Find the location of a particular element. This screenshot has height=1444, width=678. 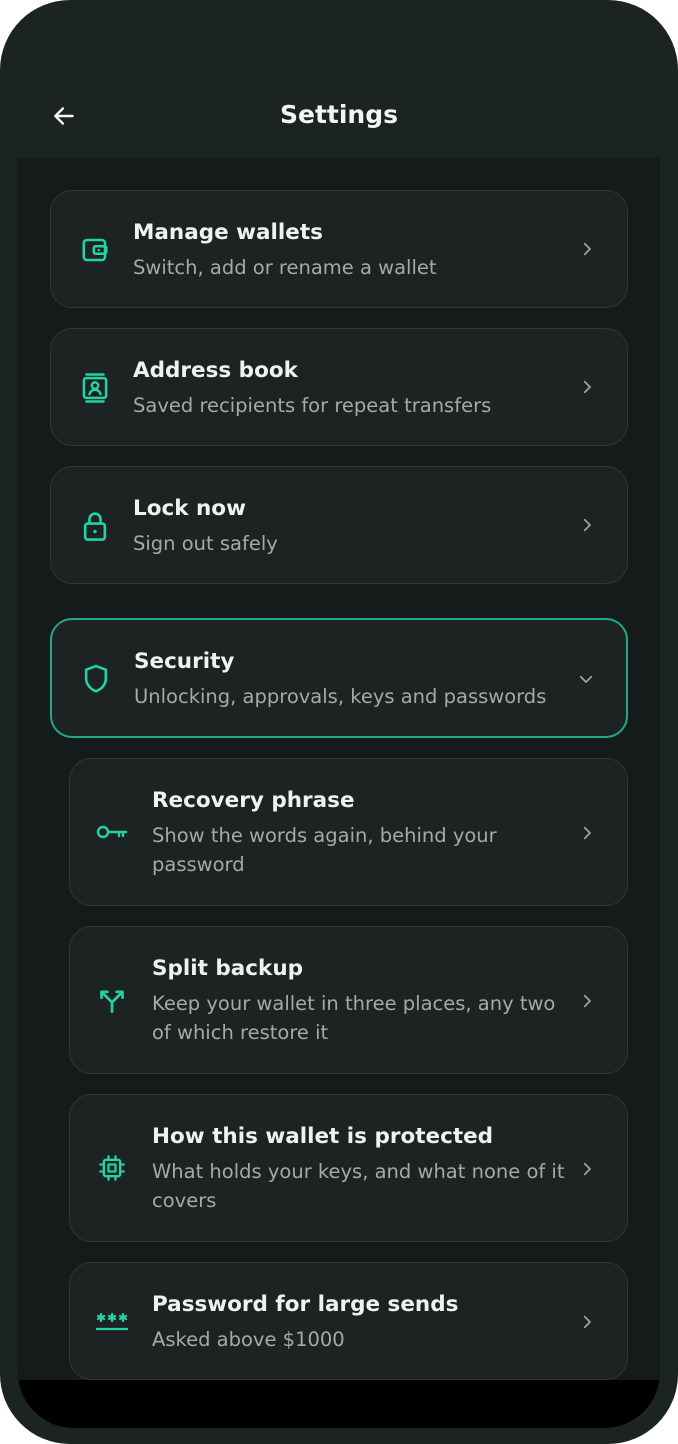

page-title: Settings is located at coordinates (338, 114).